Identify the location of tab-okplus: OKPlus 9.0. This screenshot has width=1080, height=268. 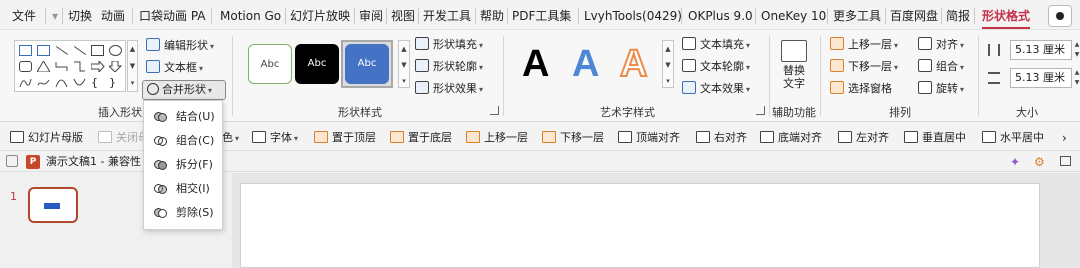
(720, 16).